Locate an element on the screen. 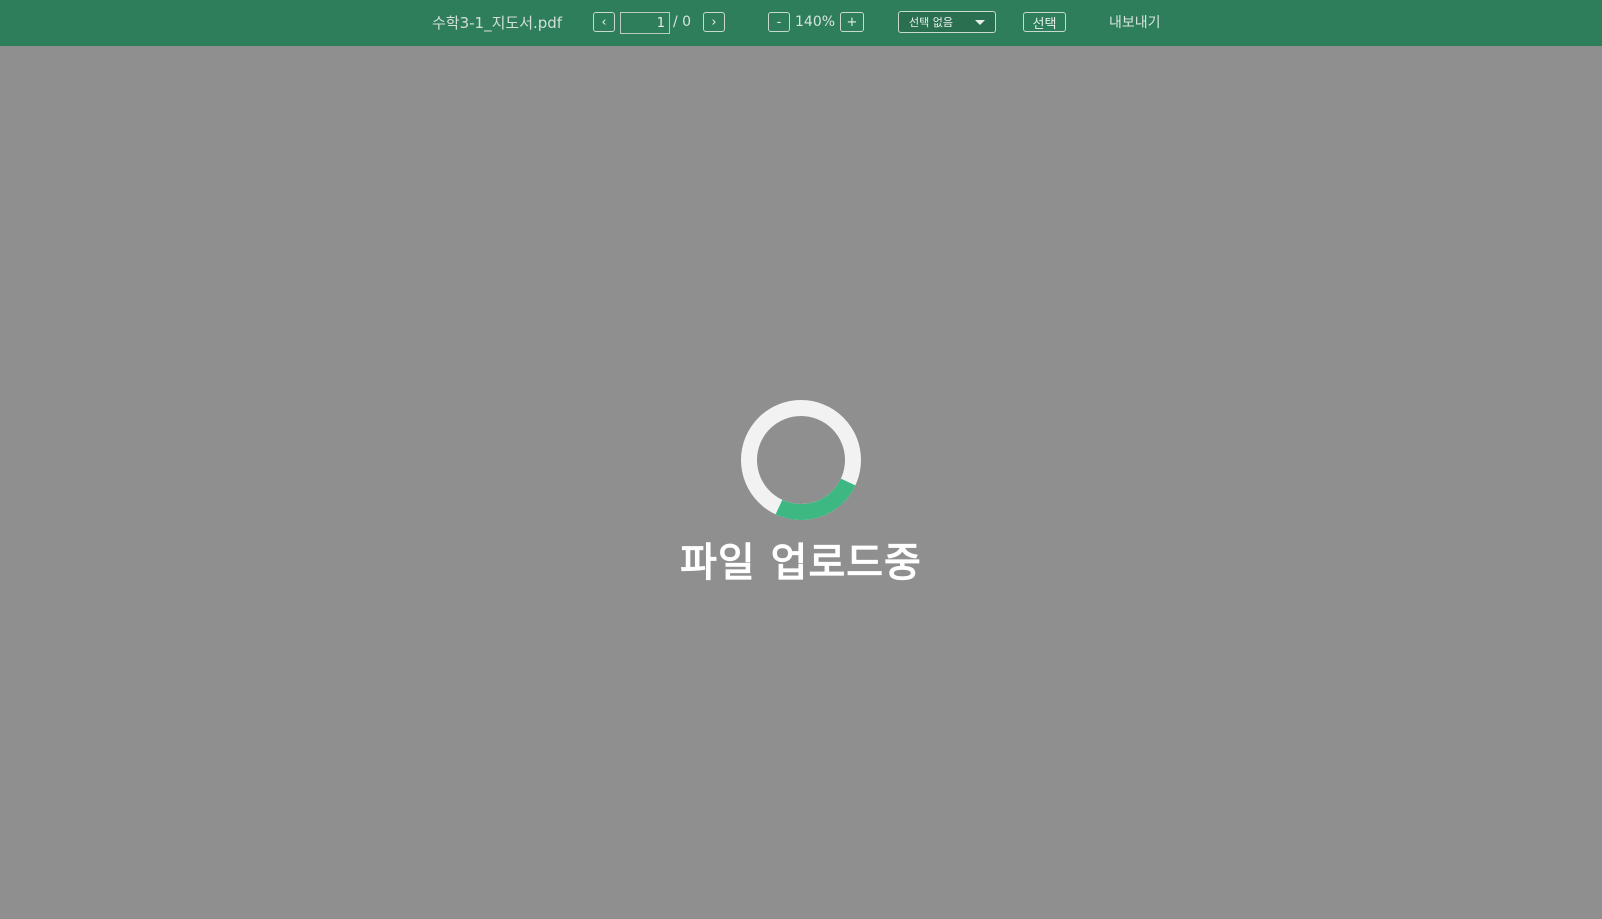 This screenshot has height=919, width=1602. chevron-left-icon: ‹ is located at coordinates (604, 22).